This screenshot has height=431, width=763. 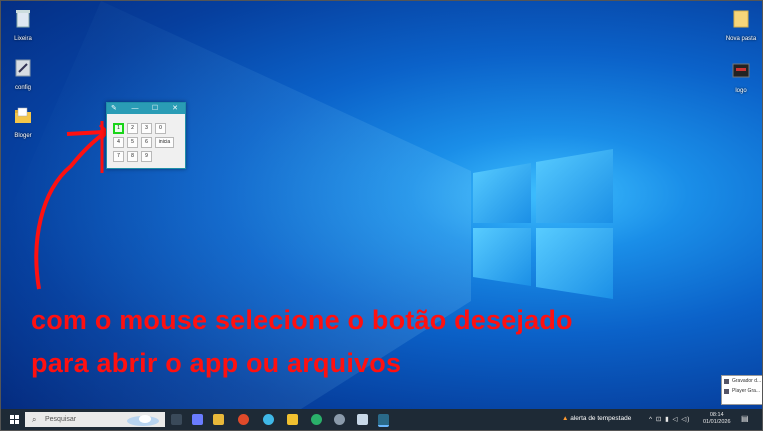 I want to click on caption-line-2: para abrir o app ou arquivos, so click(x=216, y=363).